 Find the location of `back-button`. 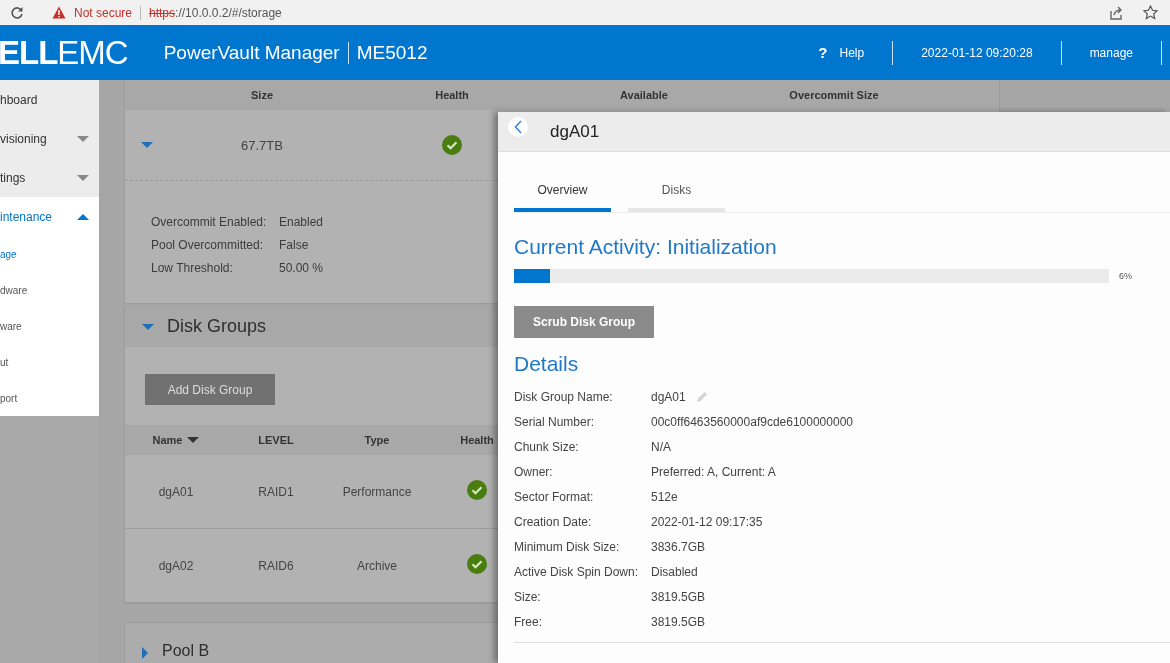

back-button is located at coordinates (518, 126).